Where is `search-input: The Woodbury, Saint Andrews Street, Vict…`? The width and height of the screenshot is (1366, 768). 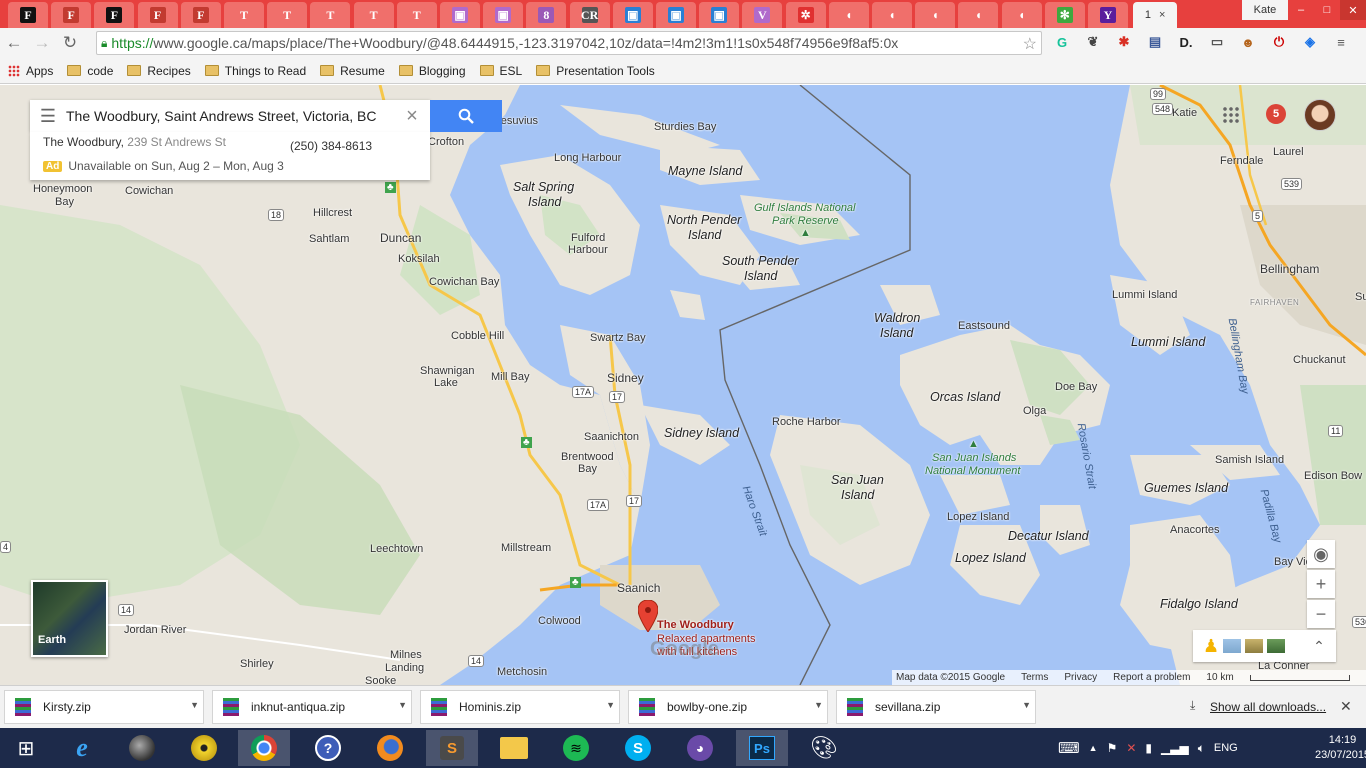
search-input: The Woodbury, Saint Andrews Street, Vict… is located at coordinates (230, 116).